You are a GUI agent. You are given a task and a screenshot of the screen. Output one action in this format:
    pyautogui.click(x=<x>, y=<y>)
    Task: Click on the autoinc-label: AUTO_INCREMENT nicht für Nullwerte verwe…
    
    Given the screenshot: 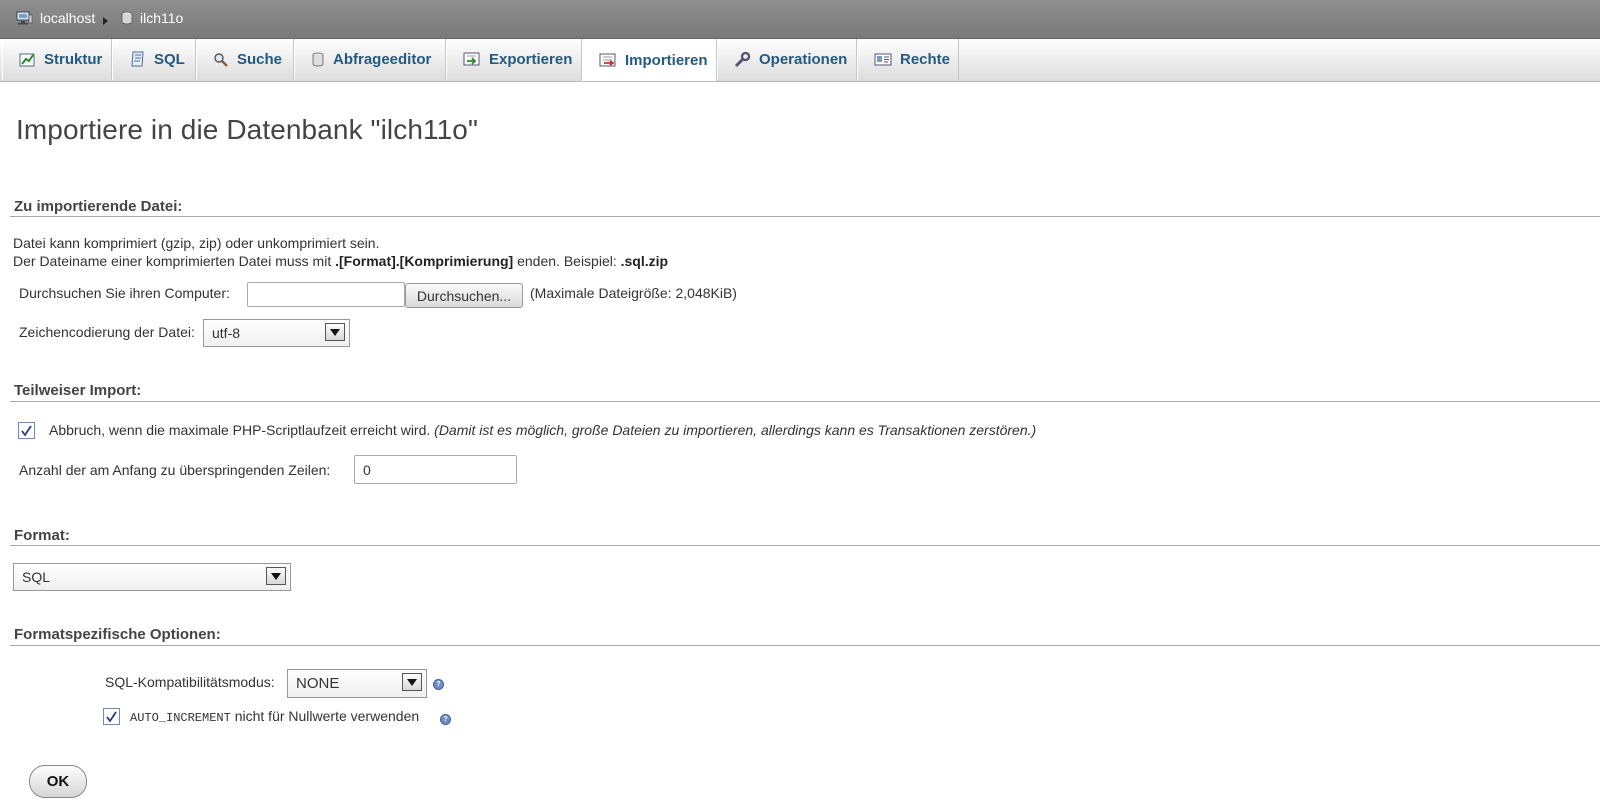 What is the action you would take?
    pyautogui.click(x=275, y=716)
    